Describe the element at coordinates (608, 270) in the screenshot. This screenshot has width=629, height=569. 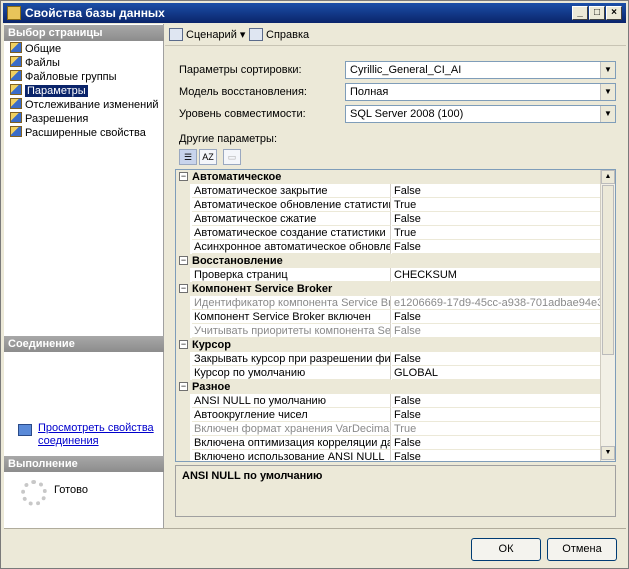
I see `scroll-thumb` at that location.